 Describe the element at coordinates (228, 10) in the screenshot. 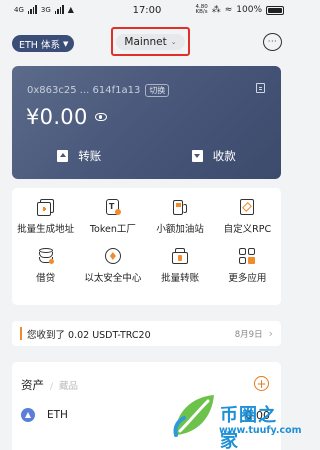

I see `wifi-icon: ≈` at that location.